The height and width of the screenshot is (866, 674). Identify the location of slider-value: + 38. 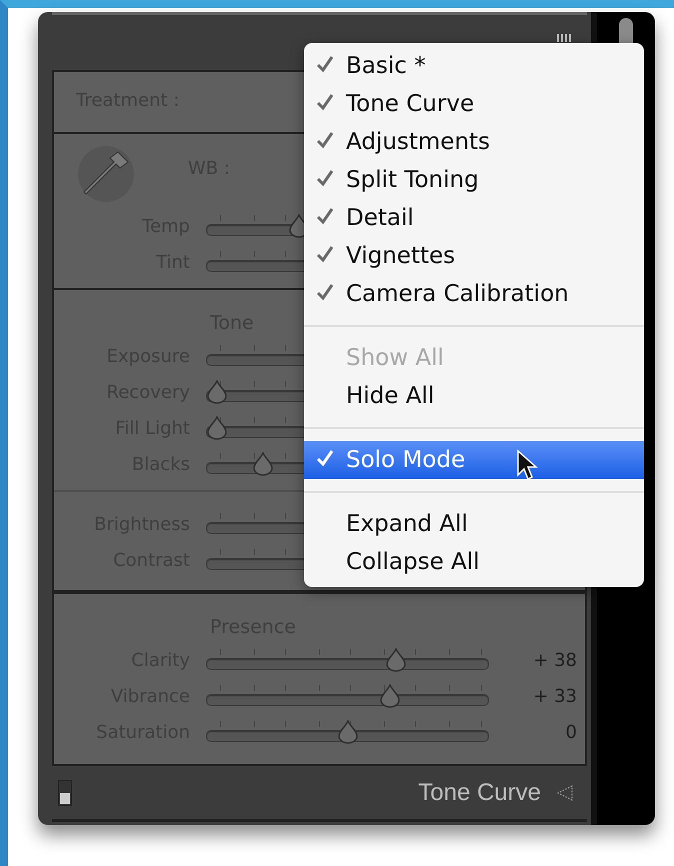
(555, 660).